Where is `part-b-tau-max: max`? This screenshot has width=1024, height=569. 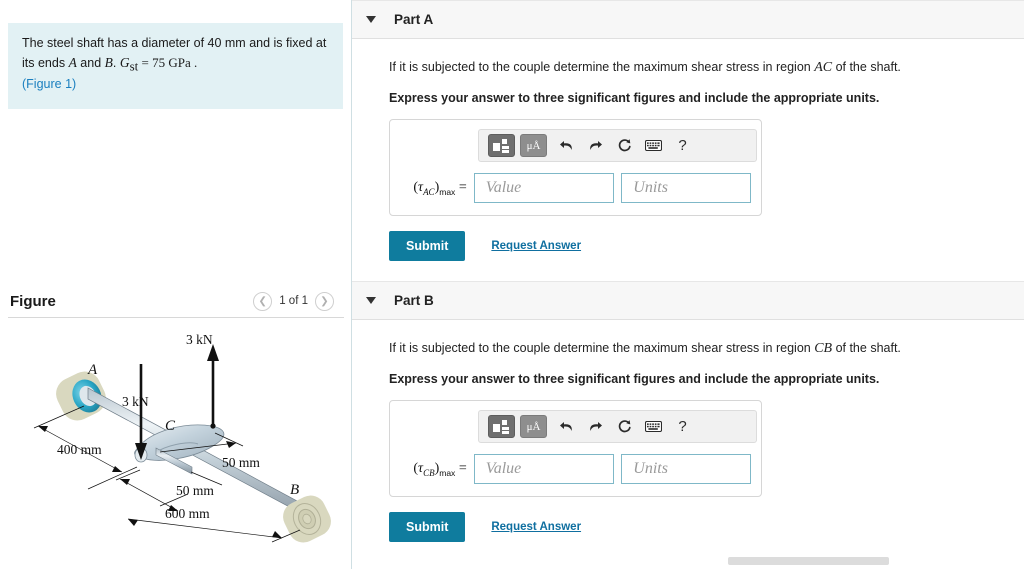 part-b-tau-max: max is located at coordinates (447, 472).